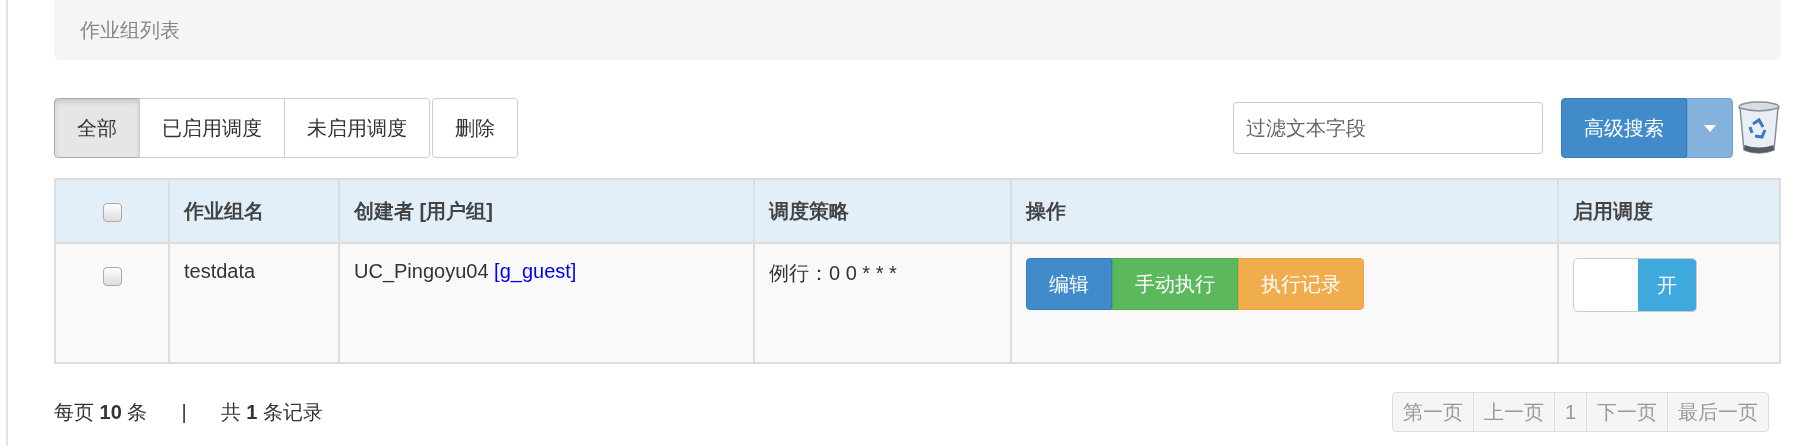 The image size is (1812, 446). Describe the element at coordinates (1046, 210) in the screenshot. I see `column-header: 操作` at that location.